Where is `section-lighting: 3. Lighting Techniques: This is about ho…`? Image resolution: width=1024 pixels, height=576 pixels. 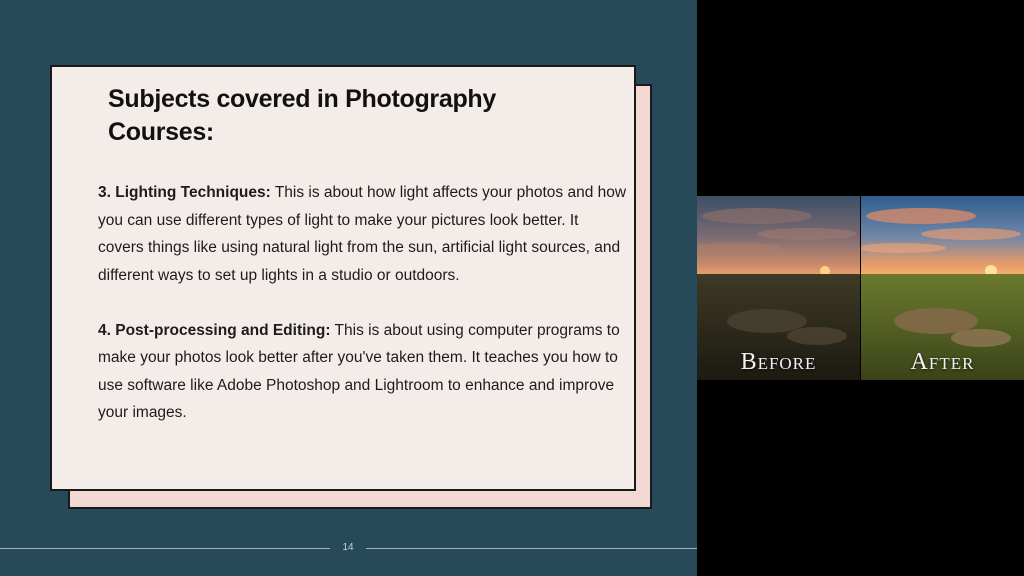
section-lighting: 3. Lighting Techniques: This is about ho… is located at coordinates (363, 234).